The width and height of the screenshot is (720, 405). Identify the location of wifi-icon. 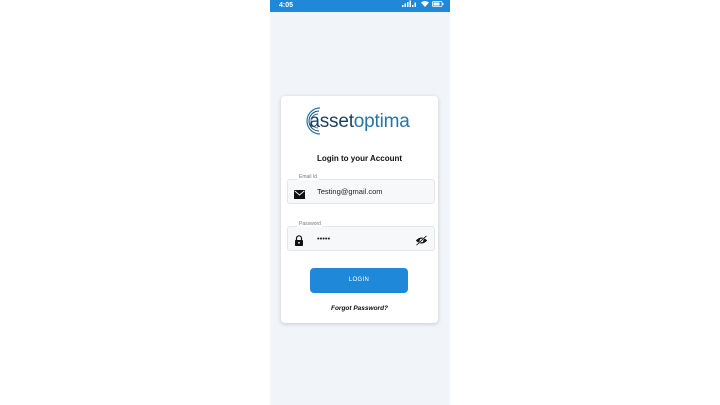
(425, 6).